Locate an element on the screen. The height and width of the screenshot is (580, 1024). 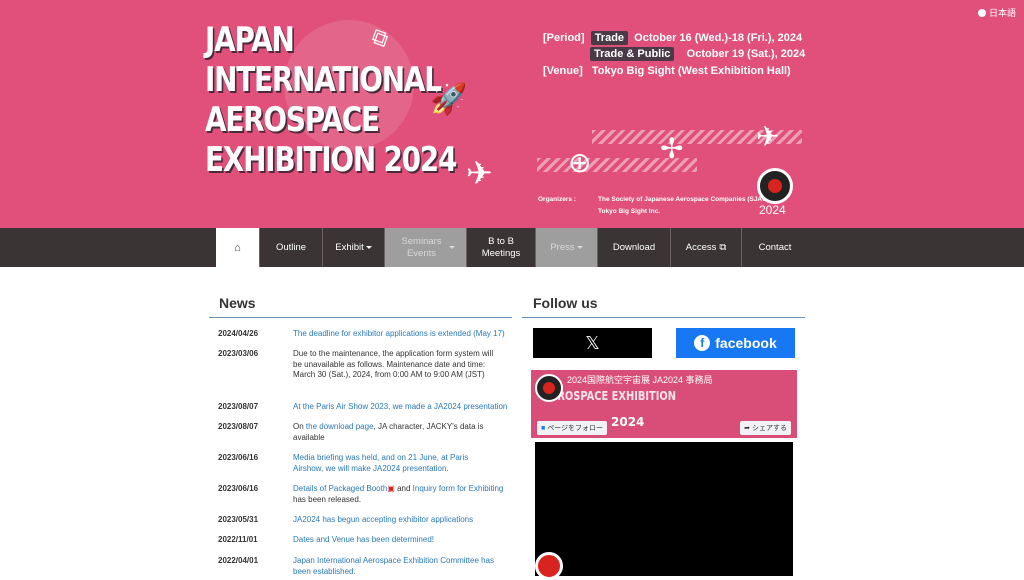
emblem-logo is located at coordinates (775, 186).